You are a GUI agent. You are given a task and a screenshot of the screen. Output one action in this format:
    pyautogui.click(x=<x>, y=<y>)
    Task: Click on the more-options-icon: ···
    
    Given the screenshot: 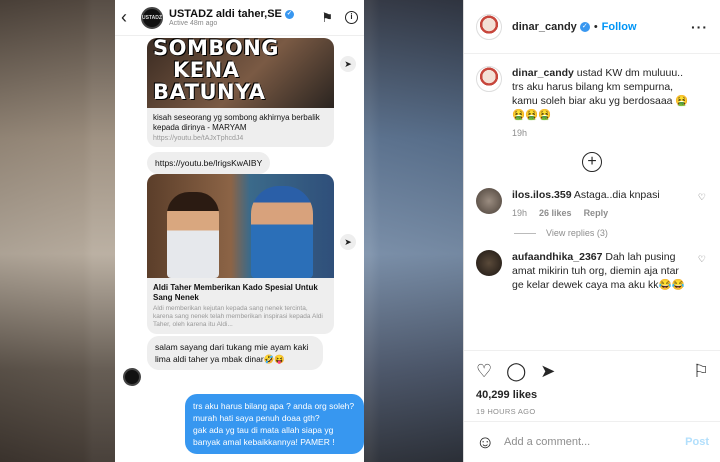 What is the action you would take?
    pyautogui.click(x=699, y=27)
    